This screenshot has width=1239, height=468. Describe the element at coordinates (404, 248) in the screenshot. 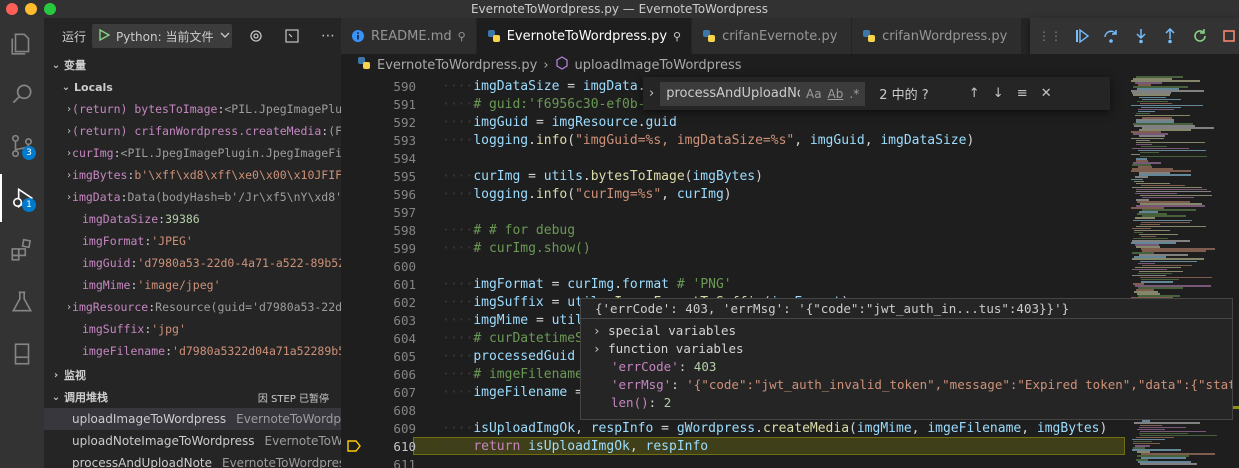

I see `line-number: 599` at that location.